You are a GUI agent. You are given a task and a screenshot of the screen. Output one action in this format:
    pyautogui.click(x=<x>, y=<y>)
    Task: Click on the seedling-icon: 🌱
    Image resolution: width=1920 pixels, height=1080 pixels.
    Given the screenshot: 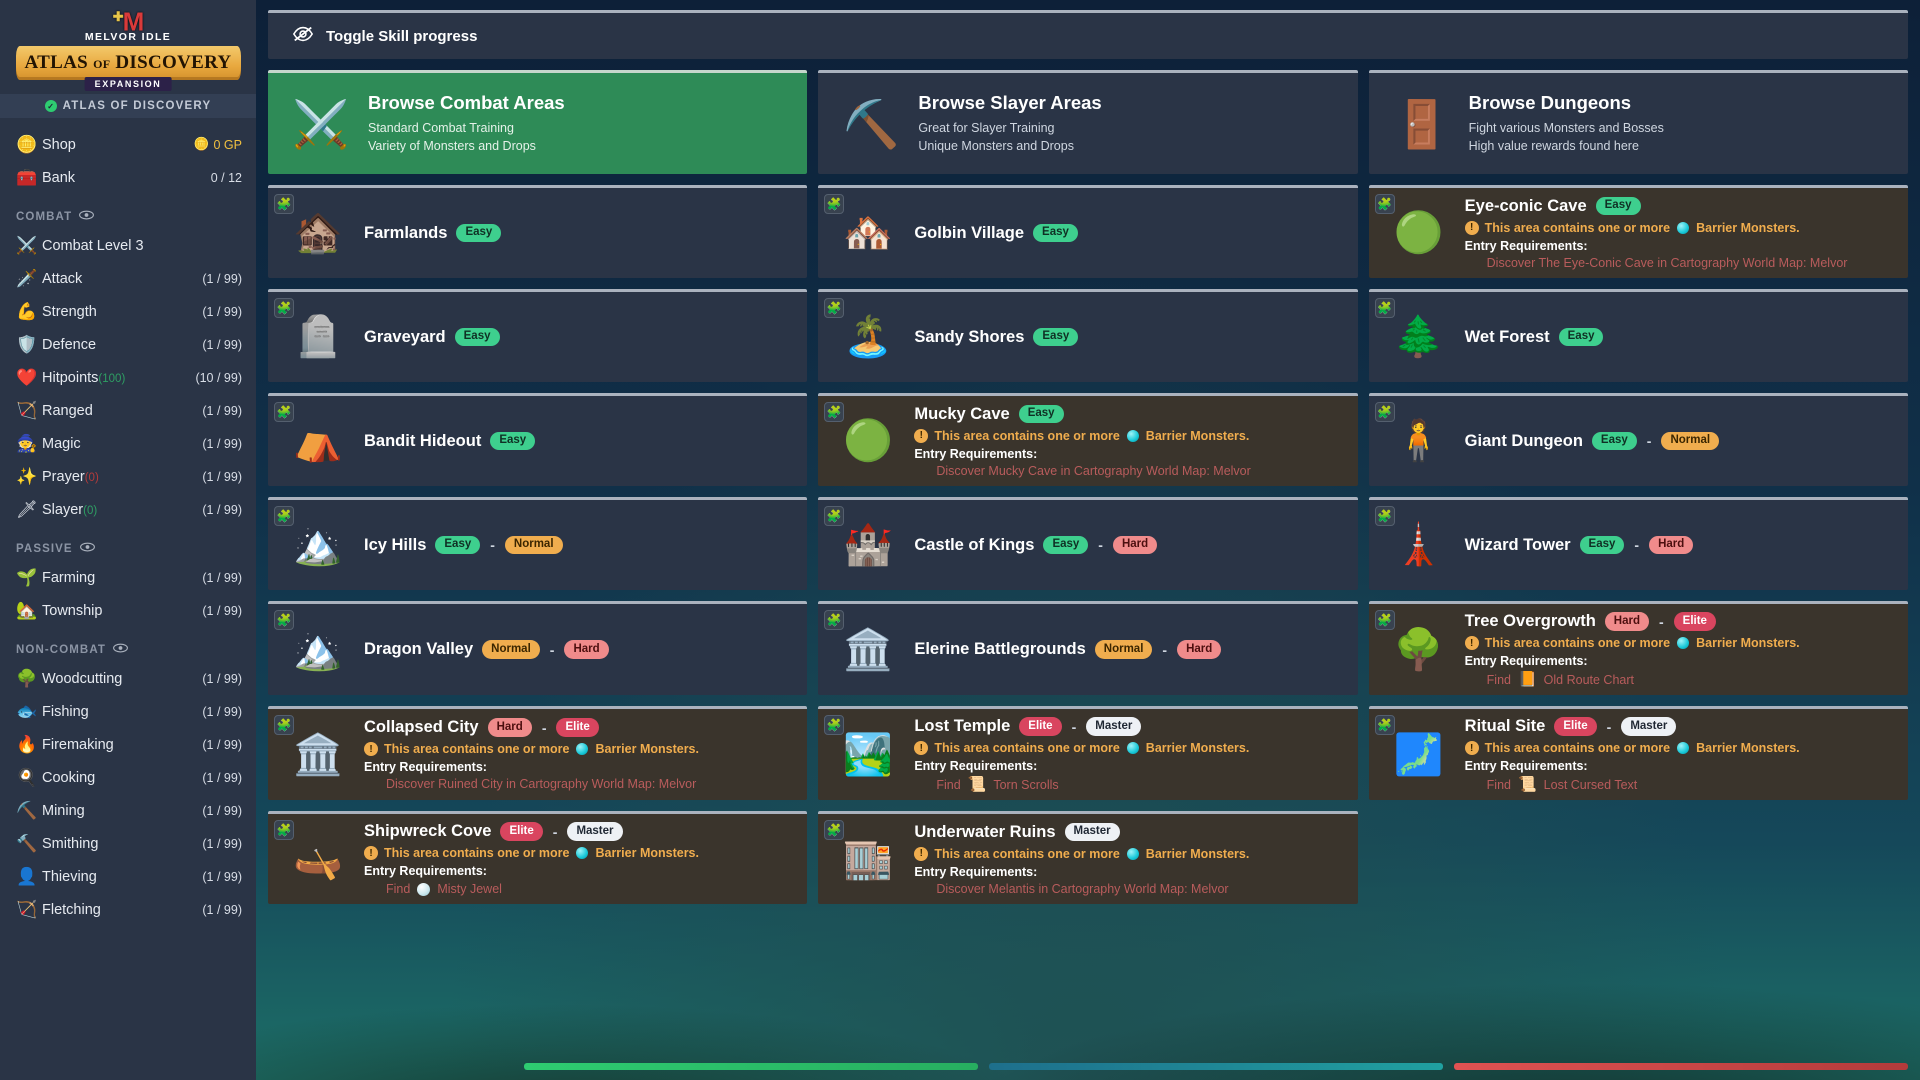 What is the action you would take?
    pyautogui.click(x=27, y=577)
    